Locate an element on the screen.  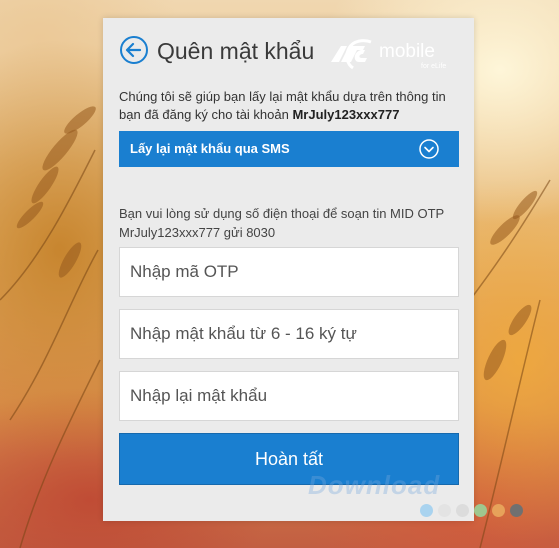
svg-text: for eLife is located at coordinates (433, 66).